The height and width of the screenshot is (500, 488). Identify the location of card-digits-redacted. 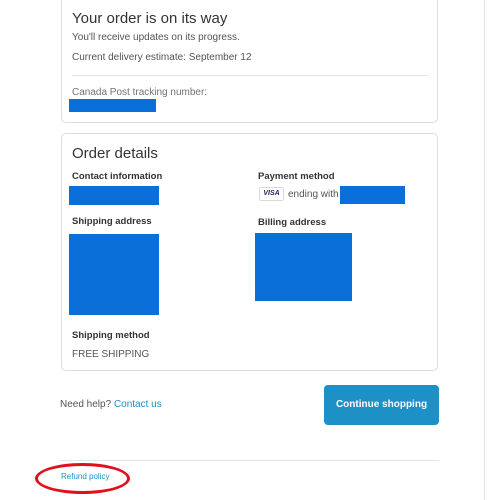
(372, 195).